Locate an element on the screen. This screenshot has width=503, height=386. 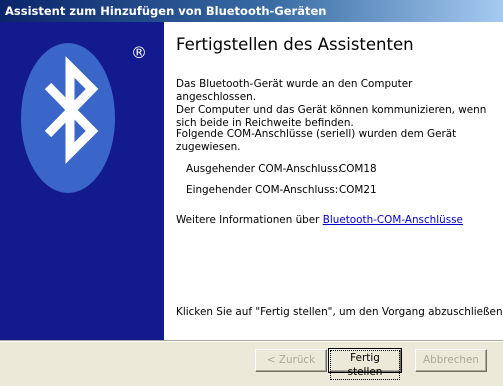
back-button-label: < Zurück is located at coordinates (291, 360).